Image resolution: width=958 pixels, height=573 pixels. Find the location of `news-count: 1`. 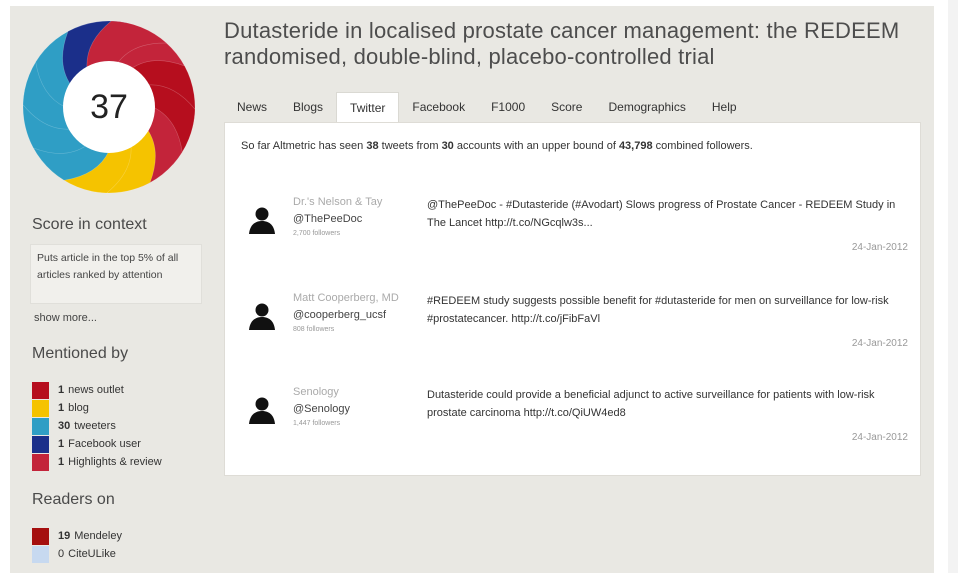

news-count: 1 is located at coordinates (61, 390).